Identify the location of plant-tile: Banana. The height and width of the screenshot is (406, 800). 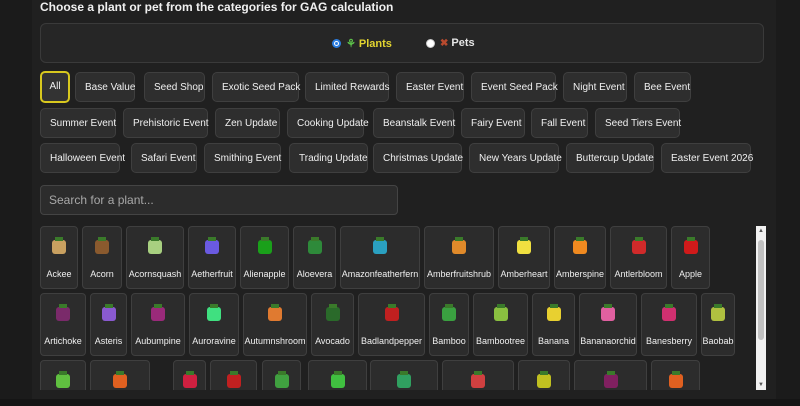
(553, 324).